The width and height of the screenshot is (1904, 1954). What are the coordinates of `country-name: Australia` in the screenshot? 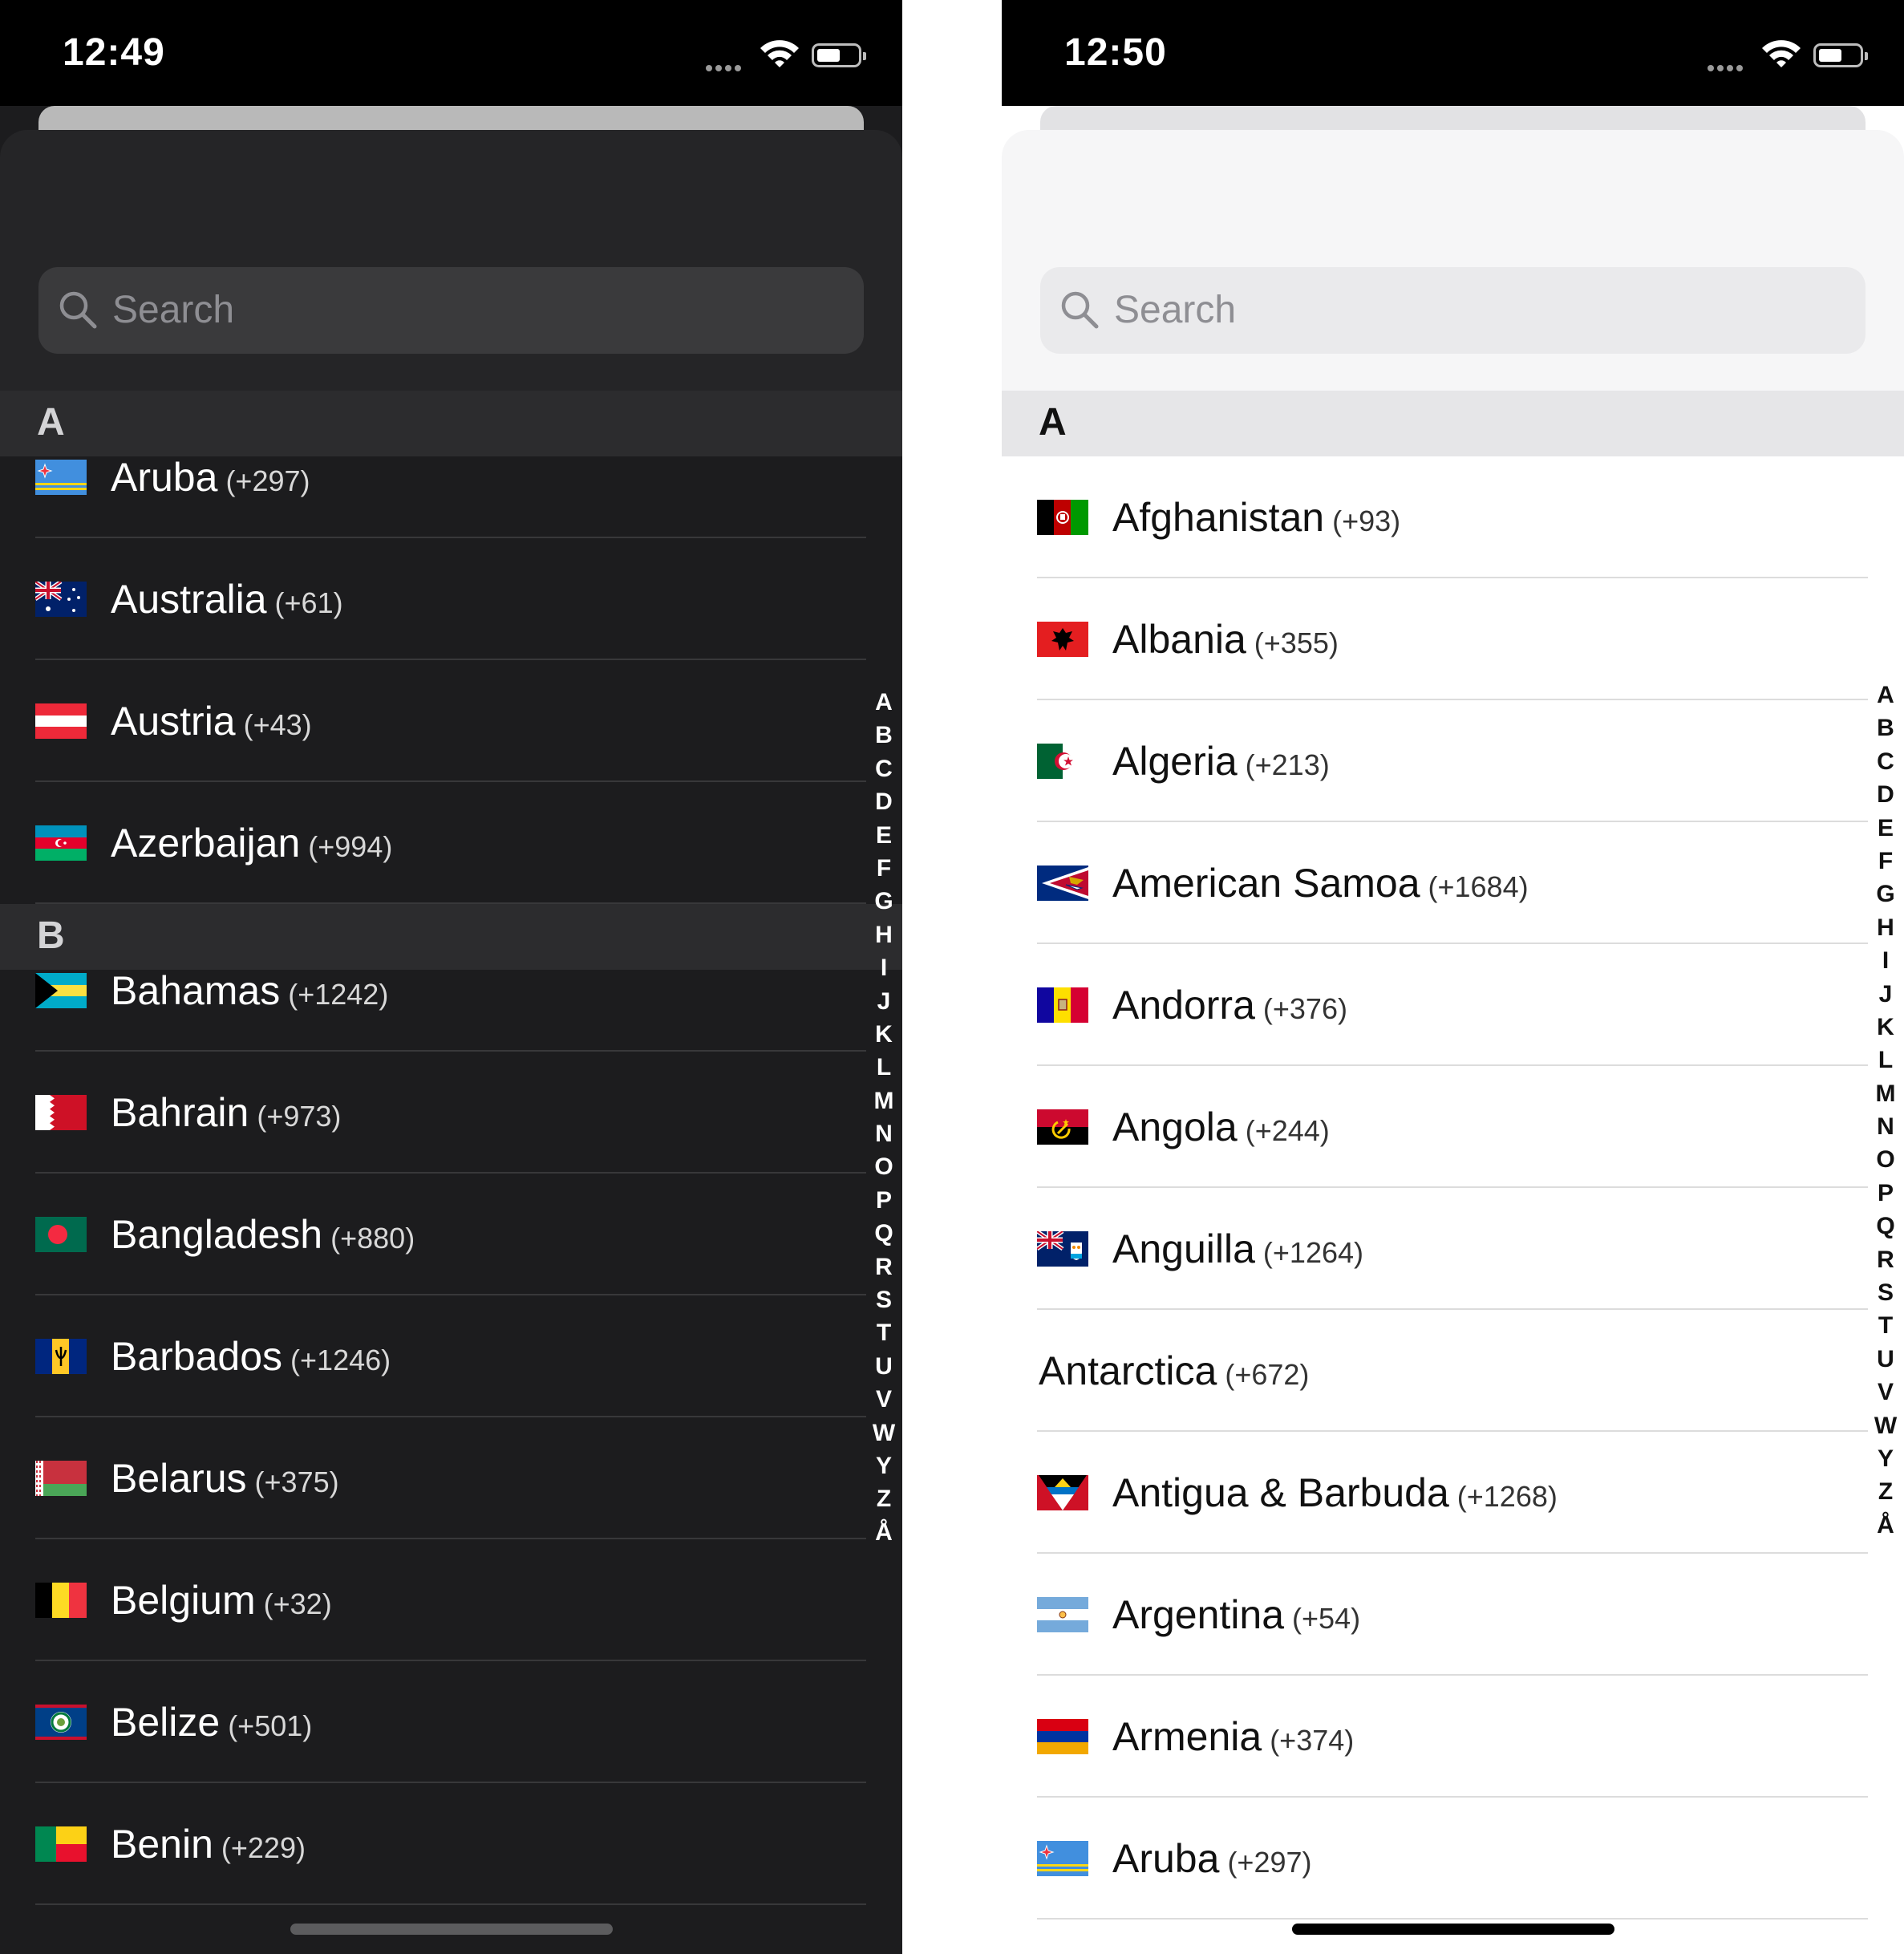 It's located at (189, 599).